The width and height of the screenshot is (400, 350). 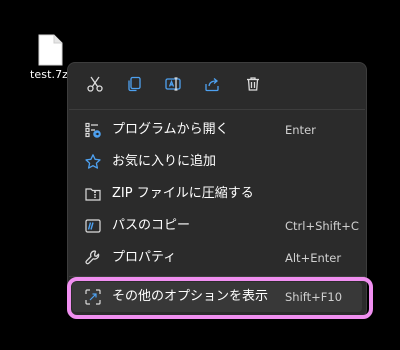 I want to click on share-button, so click(x=212, y=86).